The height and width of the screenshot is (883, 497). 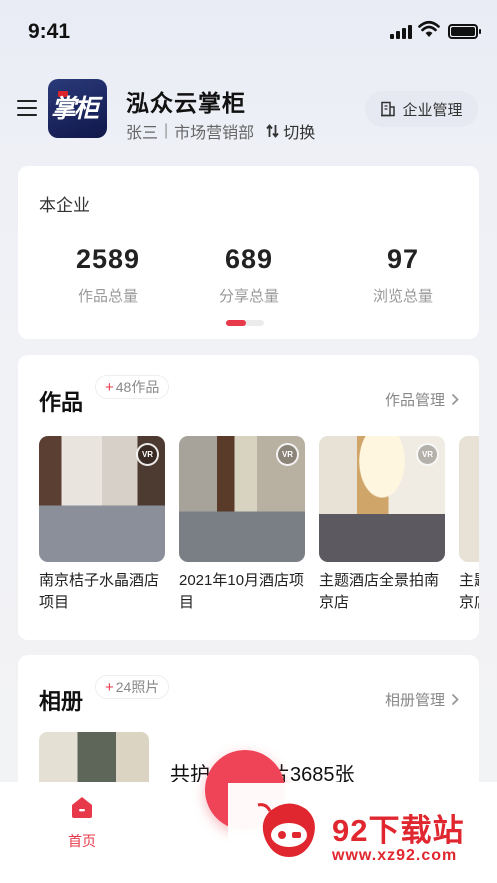 I want to click on tab-home: 首页, so click(x=82, y=822).